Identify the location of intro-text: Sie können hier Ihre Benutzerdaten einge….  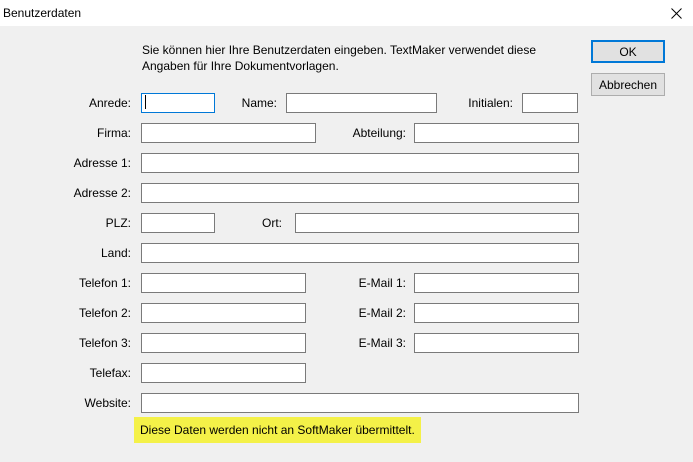
(339, 58).